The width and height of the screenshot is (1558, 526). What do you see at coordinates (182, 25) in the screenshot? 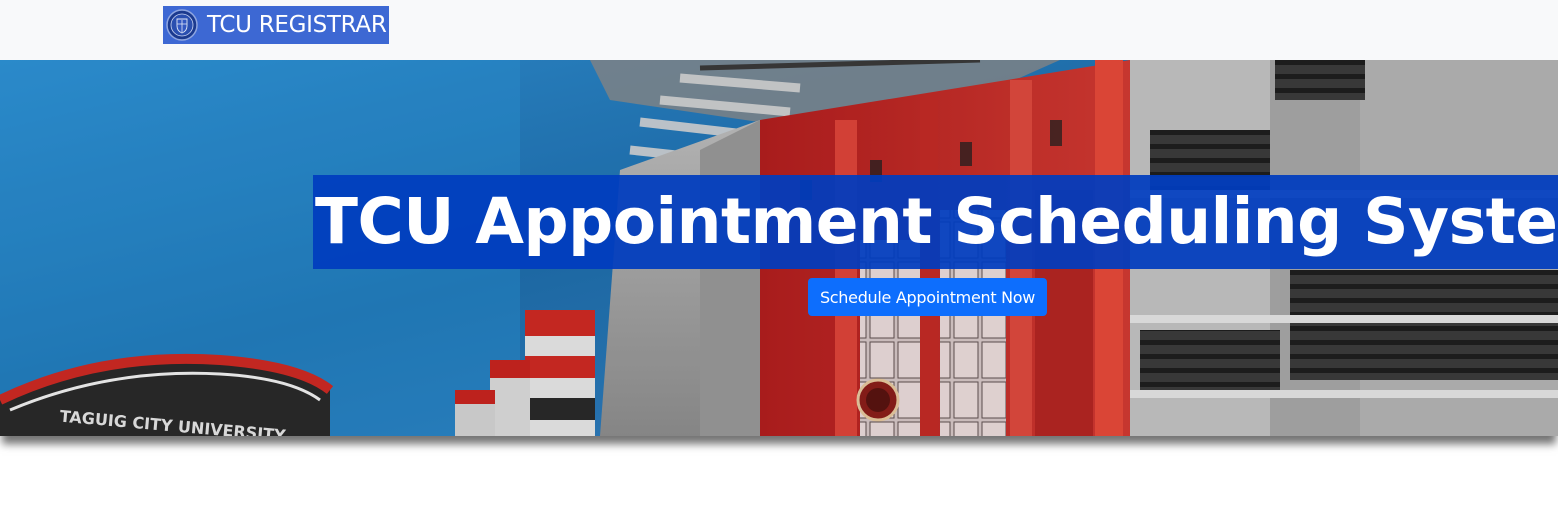
I see `university-seal-icon` at bounding box center [182, 25].